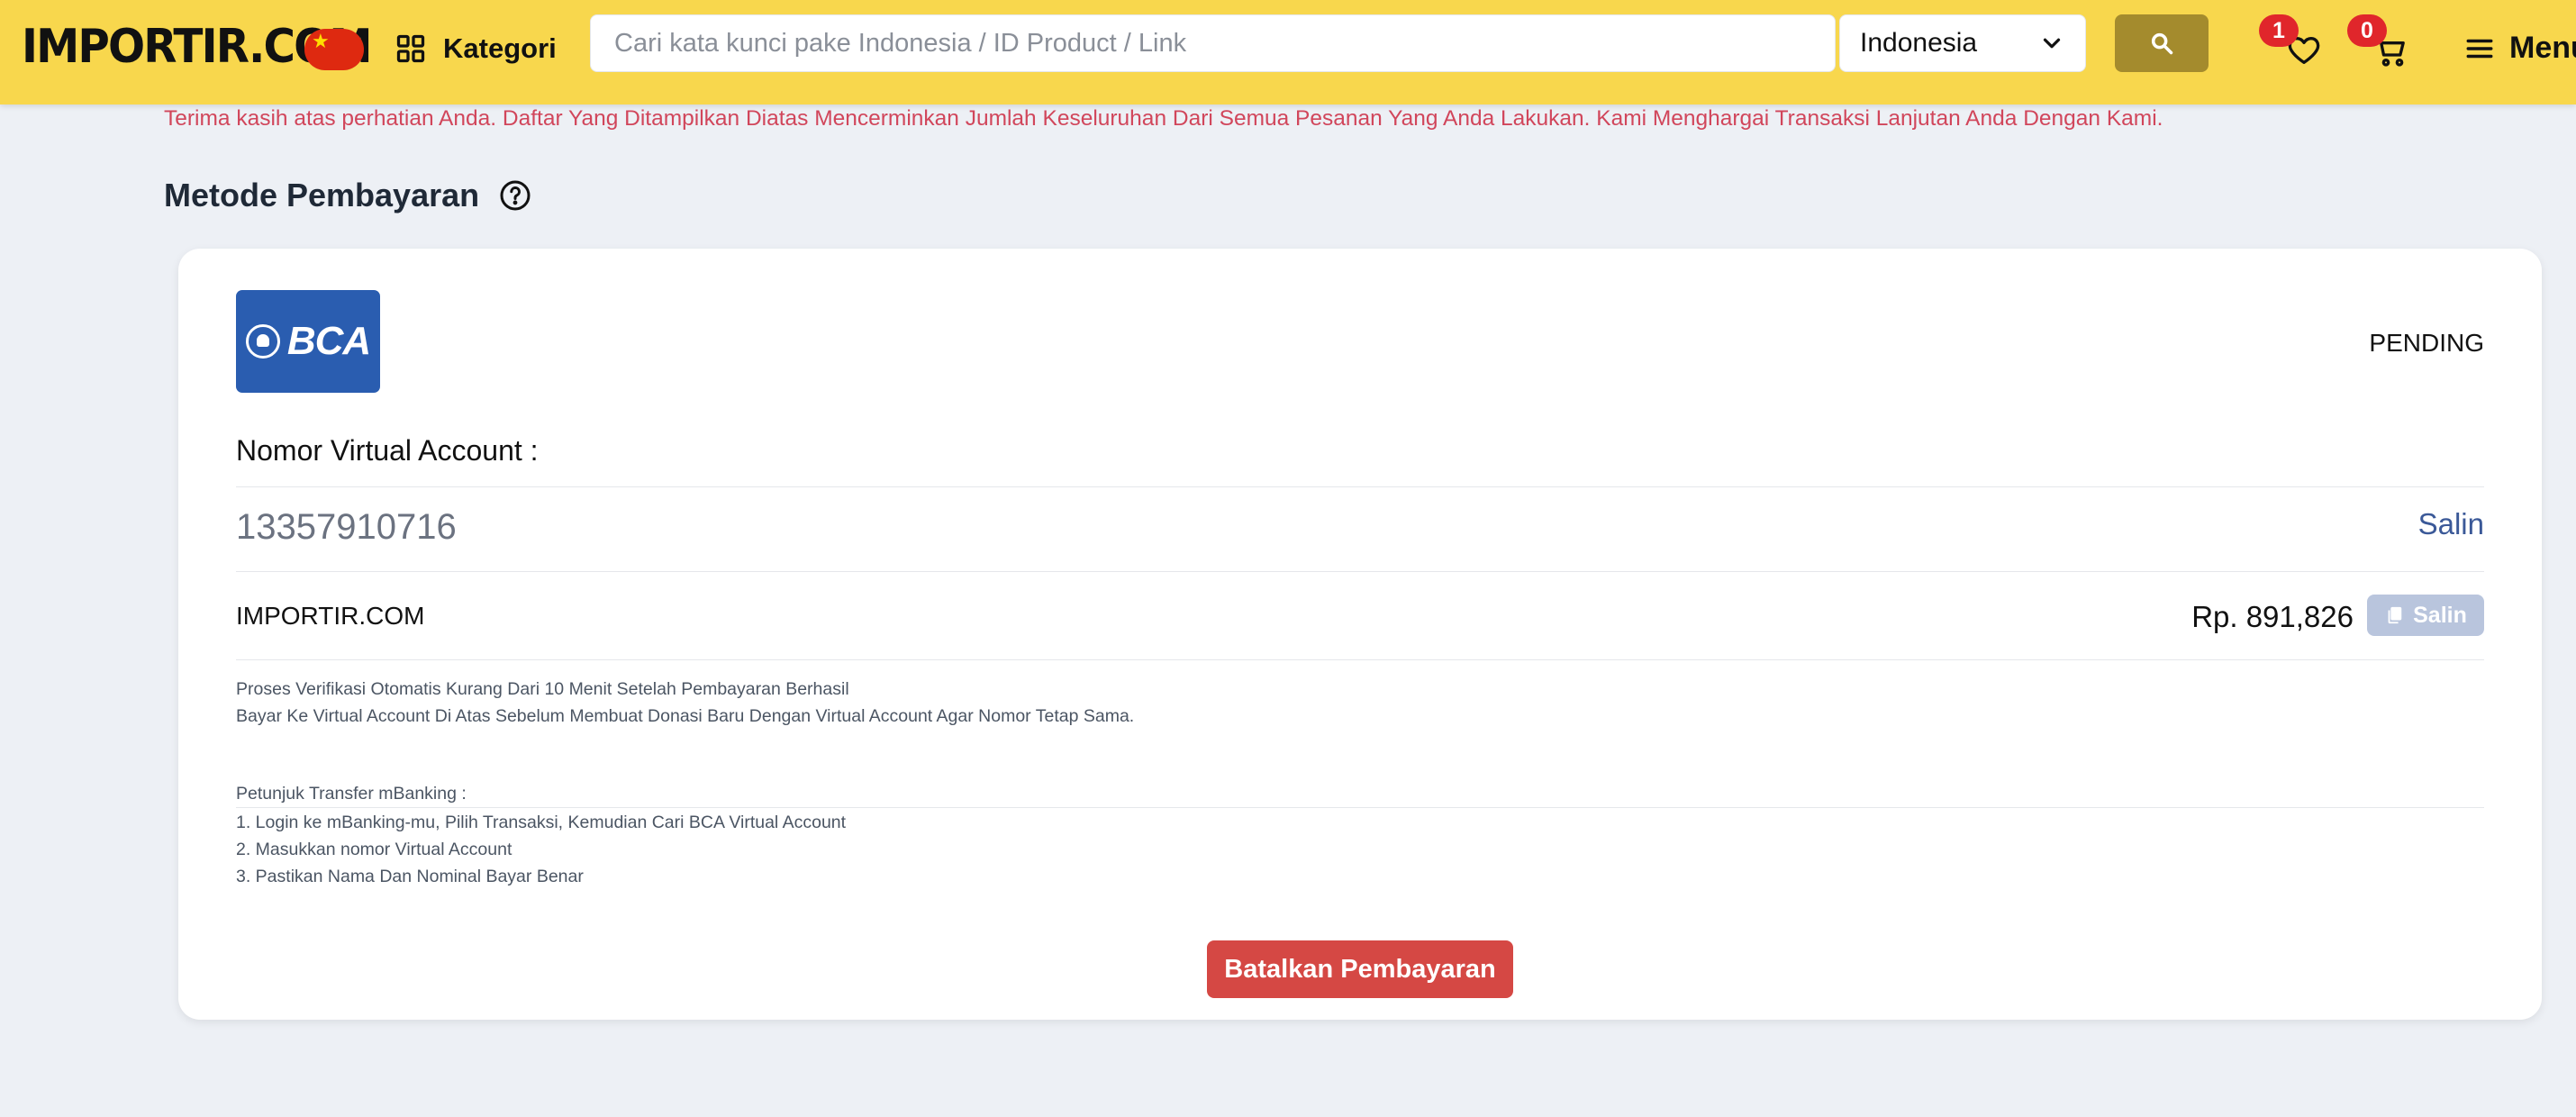 This screenshot has height=1117, width=2576. What do you see at coordinates (2440, 615) in the screenshot?
I see `copy-amount-label: Salin` at bounding box center [2440, 615].